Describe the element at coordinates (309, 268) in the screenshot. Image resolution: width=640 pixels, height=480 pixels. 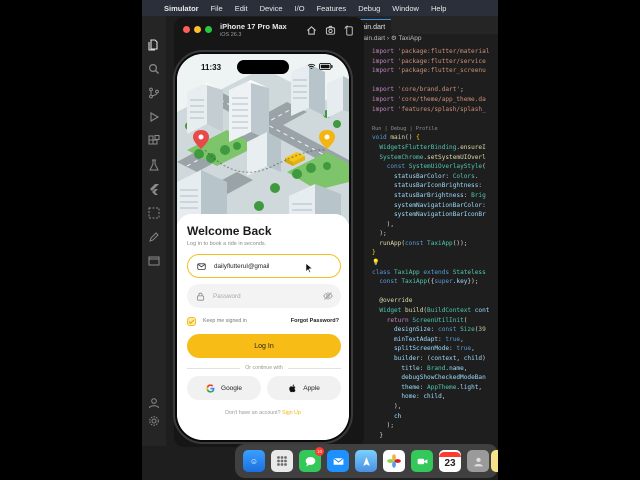
I see `mouse-pointer-icon` at that location.